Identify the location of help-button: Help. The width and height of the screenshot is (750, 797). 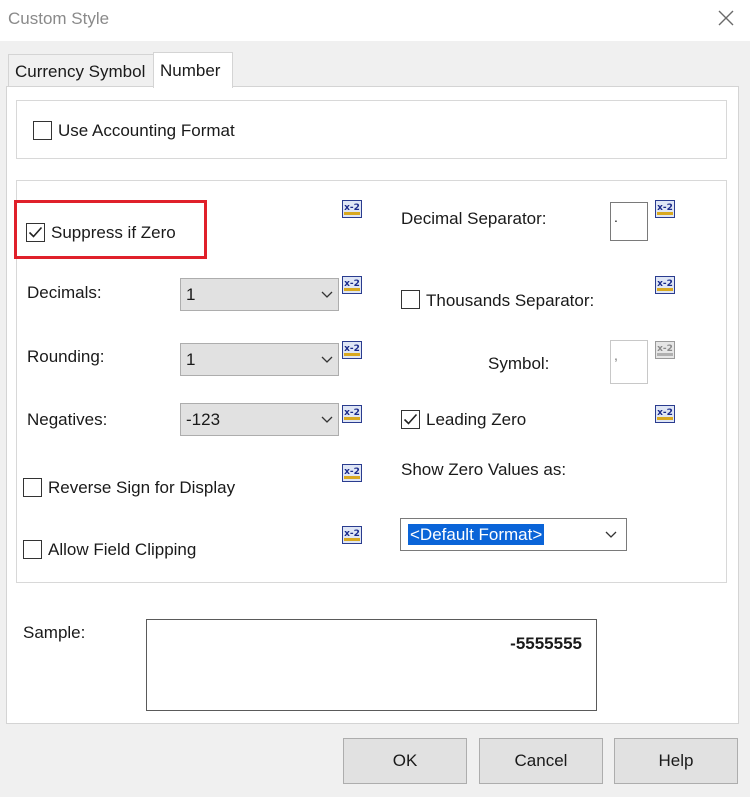
(676, 761).